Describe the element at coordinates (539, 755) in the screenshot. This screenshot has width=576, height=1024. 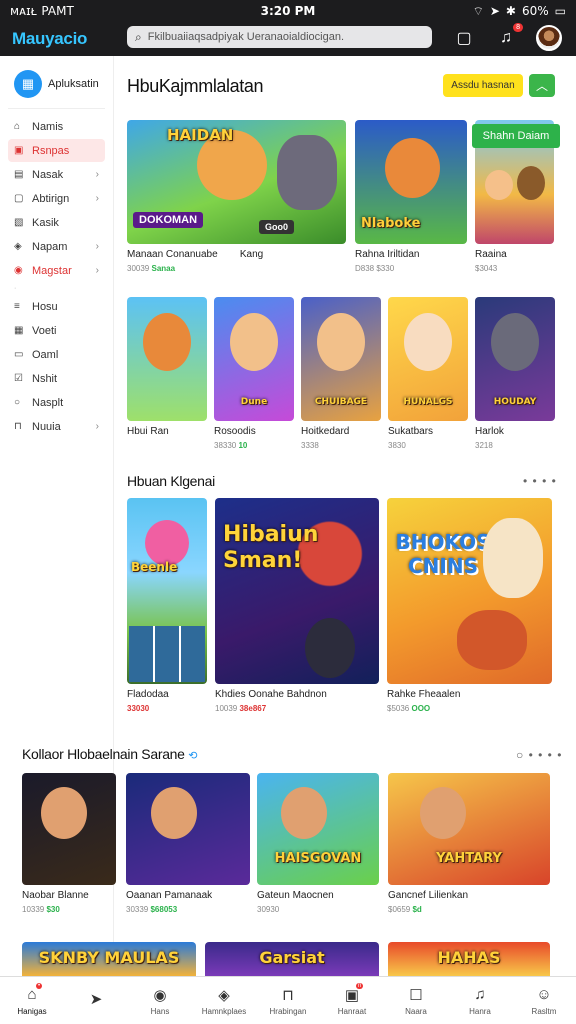
I see `more-options-icon: ○ • • • •` at that location.